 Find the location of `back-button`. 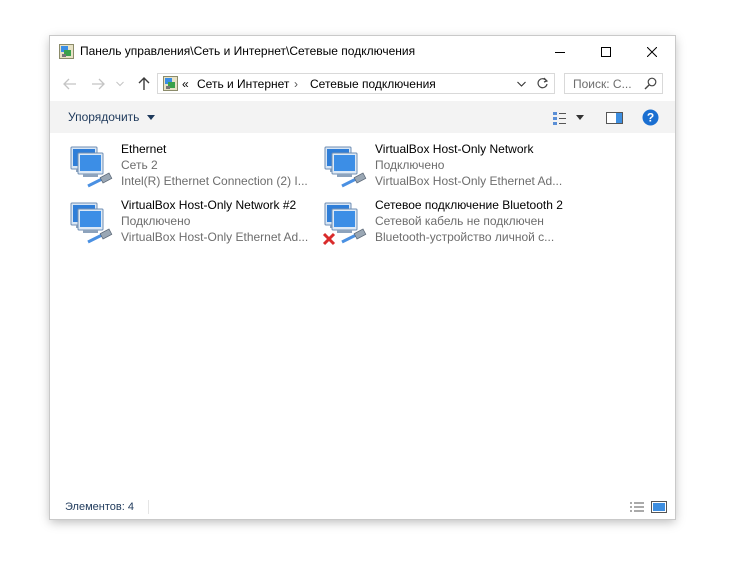

back-button is located at coordinates (70, 84).